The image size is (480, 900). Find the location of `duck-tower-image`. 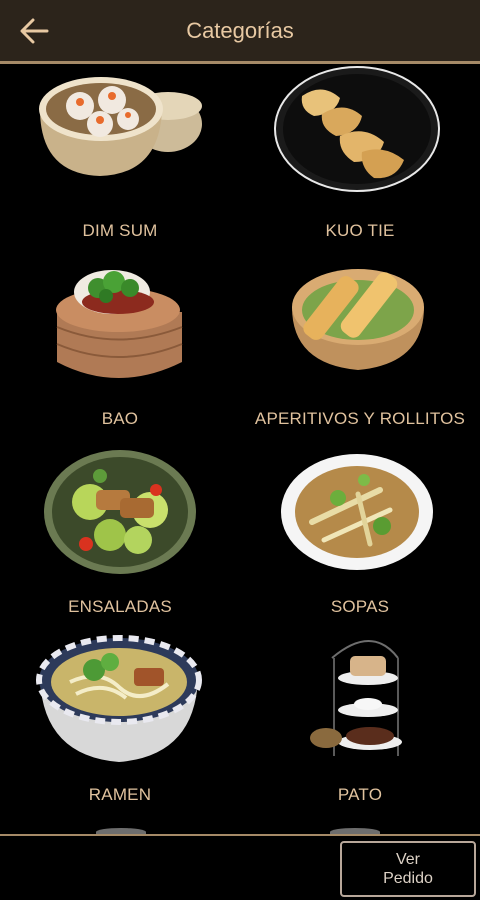

duck-tower-image is located at coordinates (356, 698).